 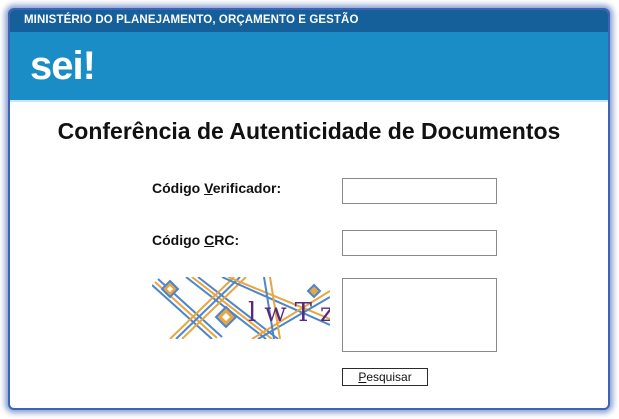 What do you see at coordinates (419, 191) in the screenshot?
I see `codigo-verificador-input` at bounding box center [419, 191].